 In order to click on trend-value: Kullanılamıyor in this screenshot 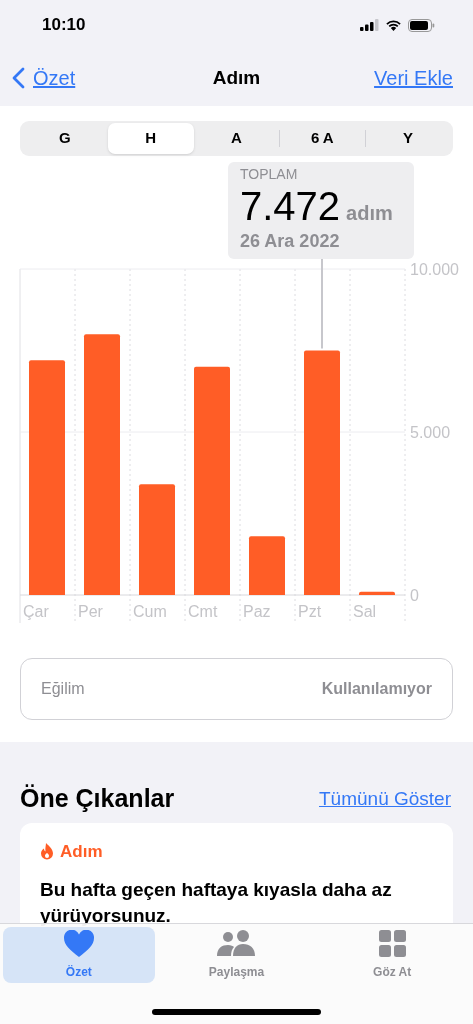, I will do `click(376, 689)`.